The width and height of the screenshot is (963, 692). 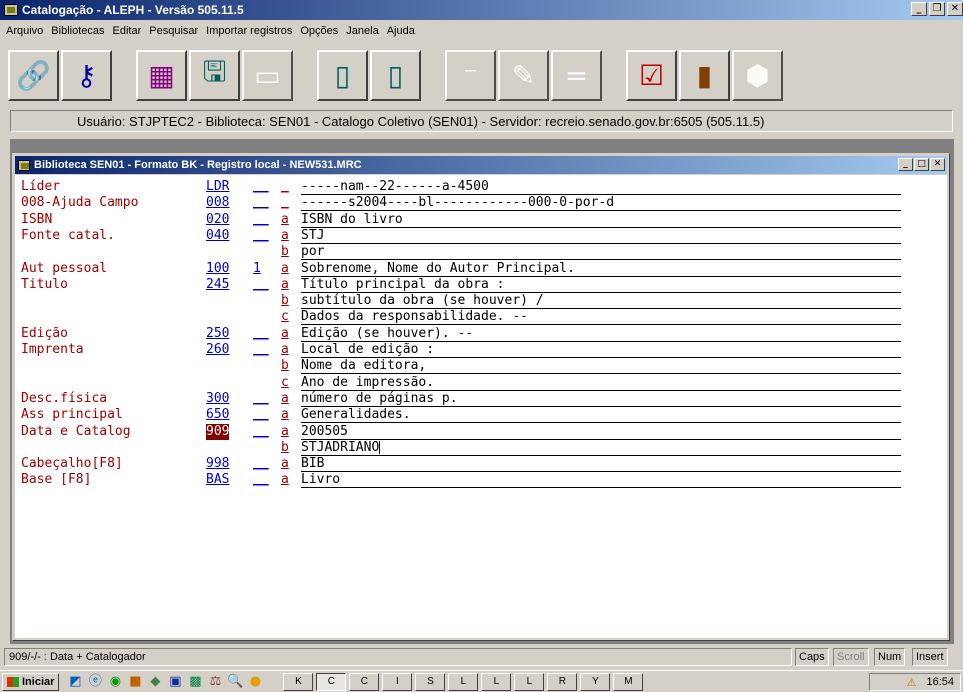 What do you see at coordinates (937, 164) in the screenshot?
I see `child-close-button: ✕` at bounding box center [937, 164].